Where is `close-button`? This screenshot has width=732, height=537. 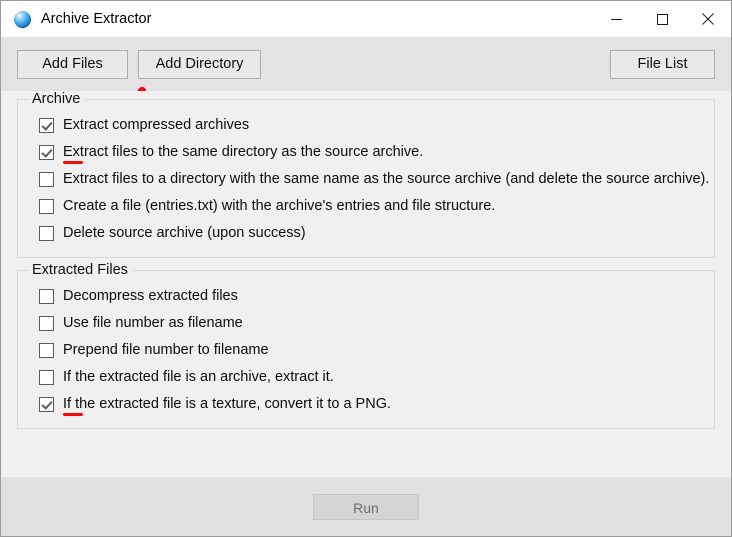
close-button is located at coordinates (708, 19).